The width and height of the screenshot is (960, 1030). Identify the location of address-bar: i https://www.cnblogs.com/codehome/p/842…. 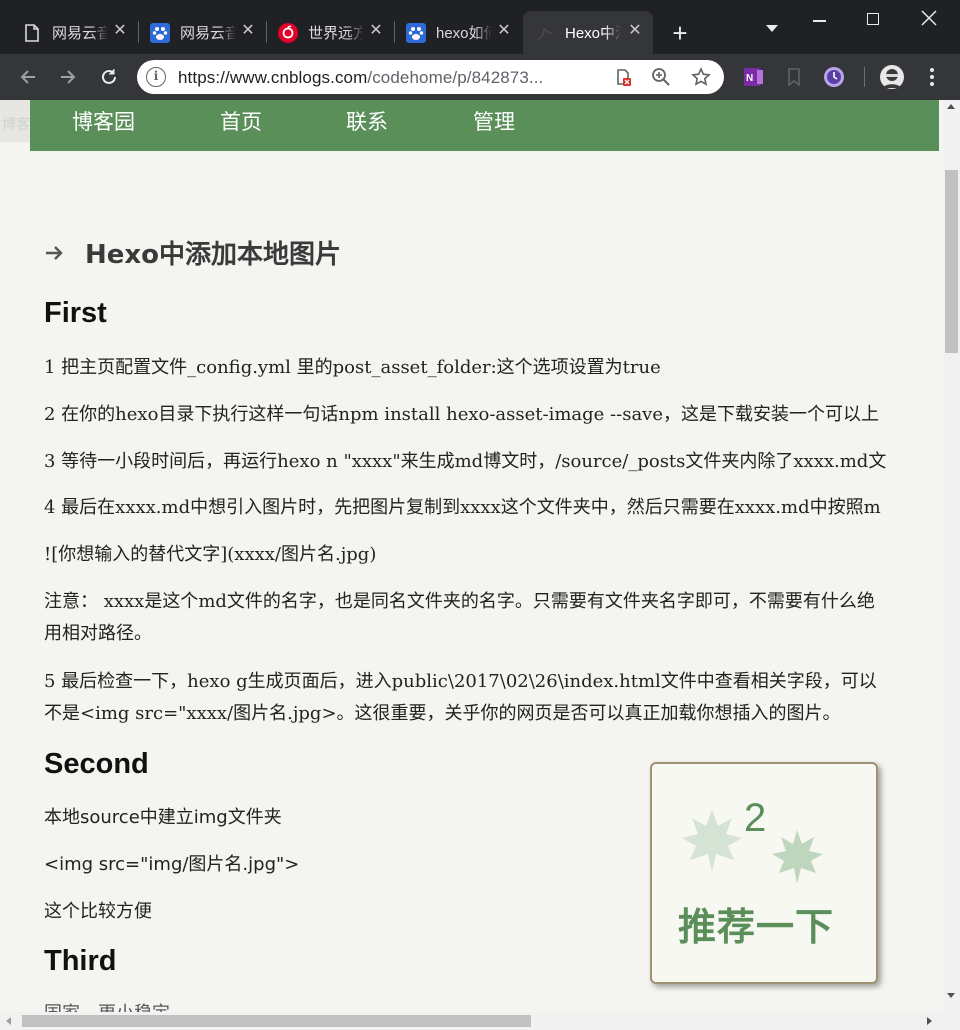
(430, 77).